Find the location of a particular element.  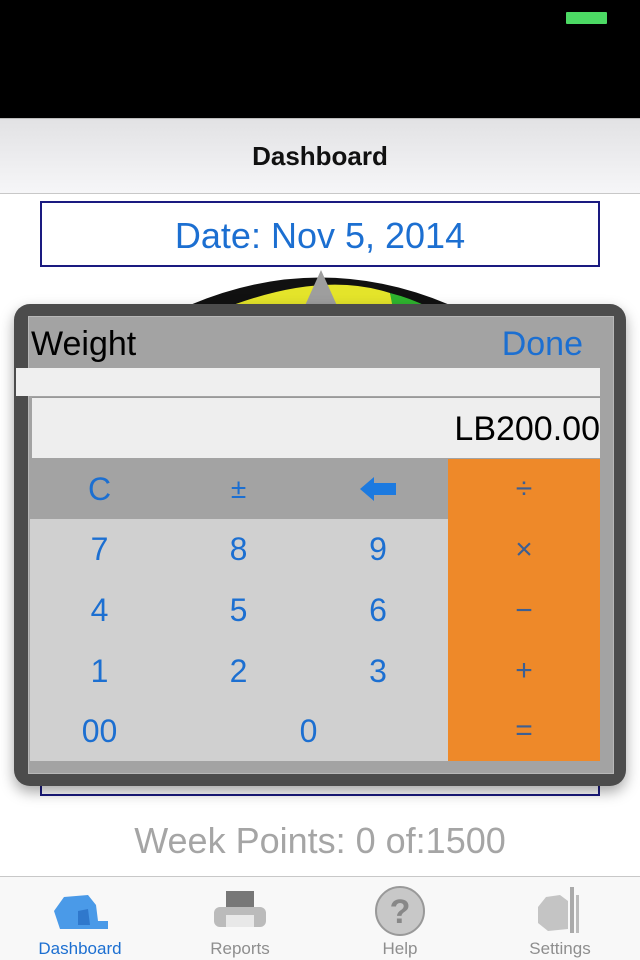

tab-dashboard: Dashboard is located at coordinates (80, 918).